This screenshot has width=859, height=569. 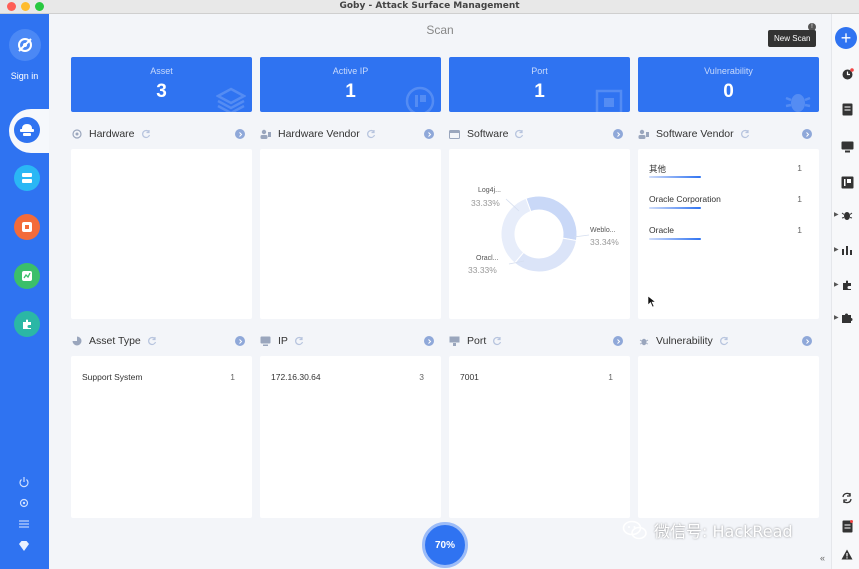 What do you see at coordinates (618, 341) in the screenshot?
I see `port-expand-button` at bounding box center [618, 341].